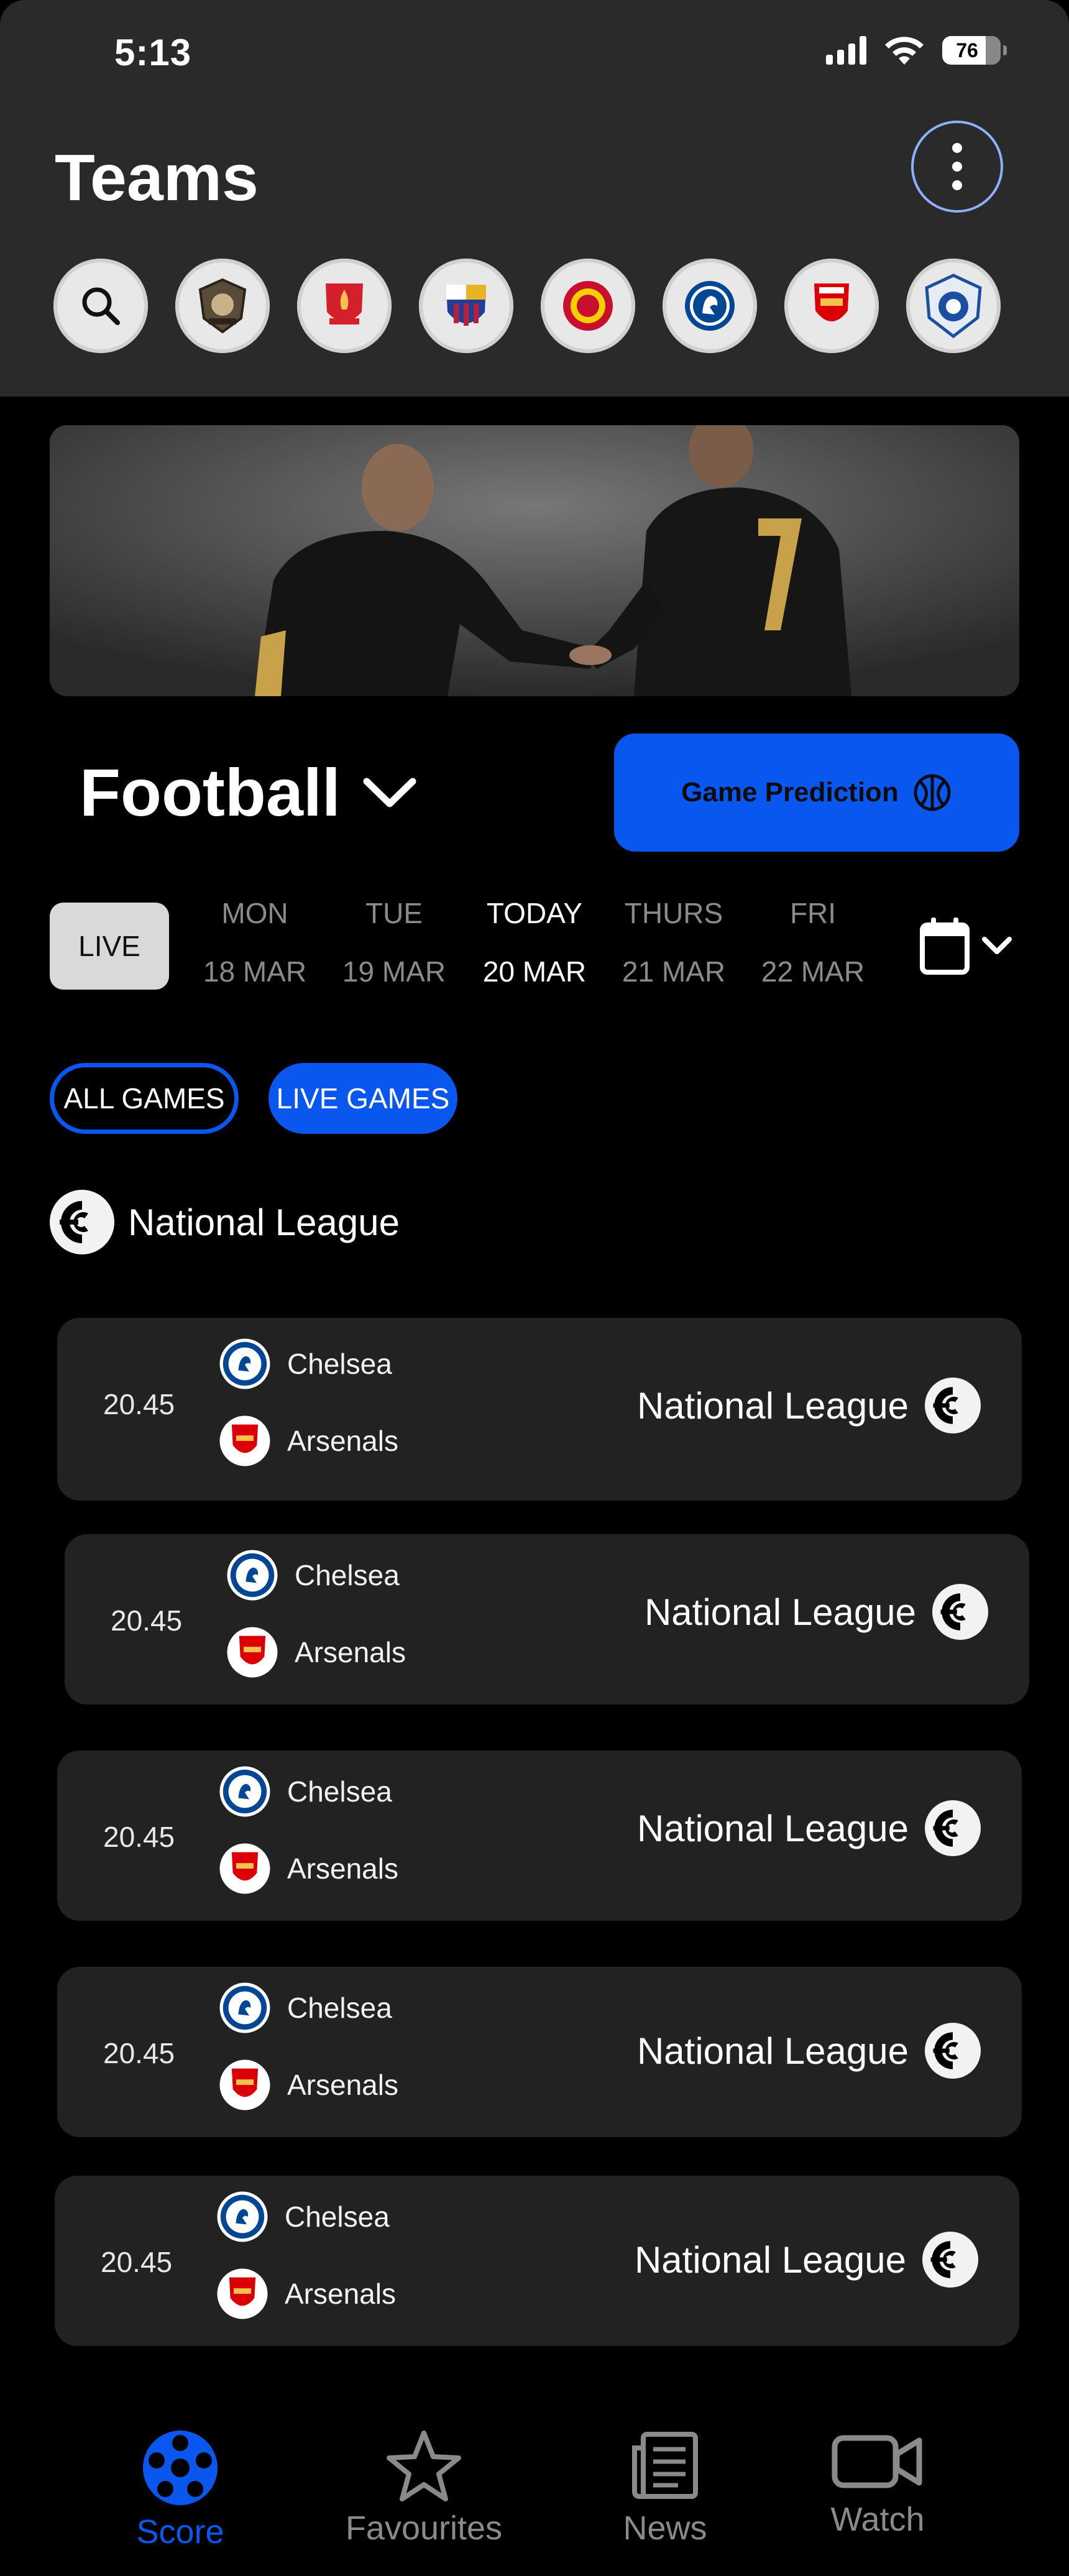  I want to click on star-icon, so click(424, 2466).